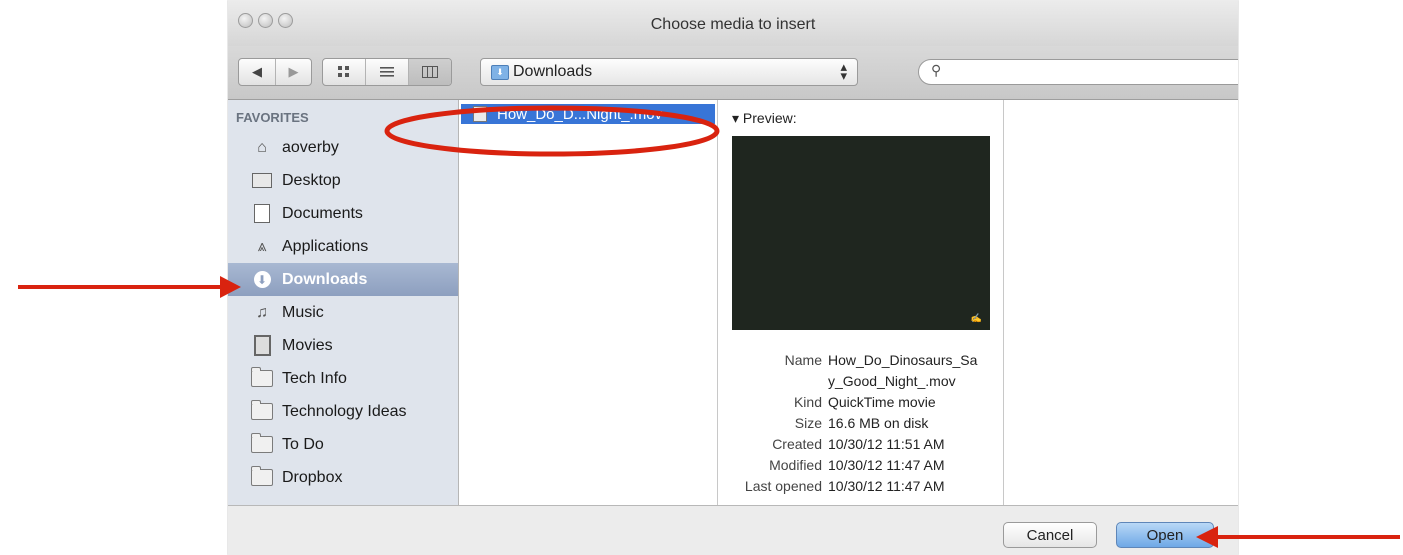 The height and width of the screenshot is (555, 1403). What do you see at coordinates (669, 72) in the screenshot?
I see `location-popup: ⬇ Downloads ▴ ▾` at bounding box center [669, 72].